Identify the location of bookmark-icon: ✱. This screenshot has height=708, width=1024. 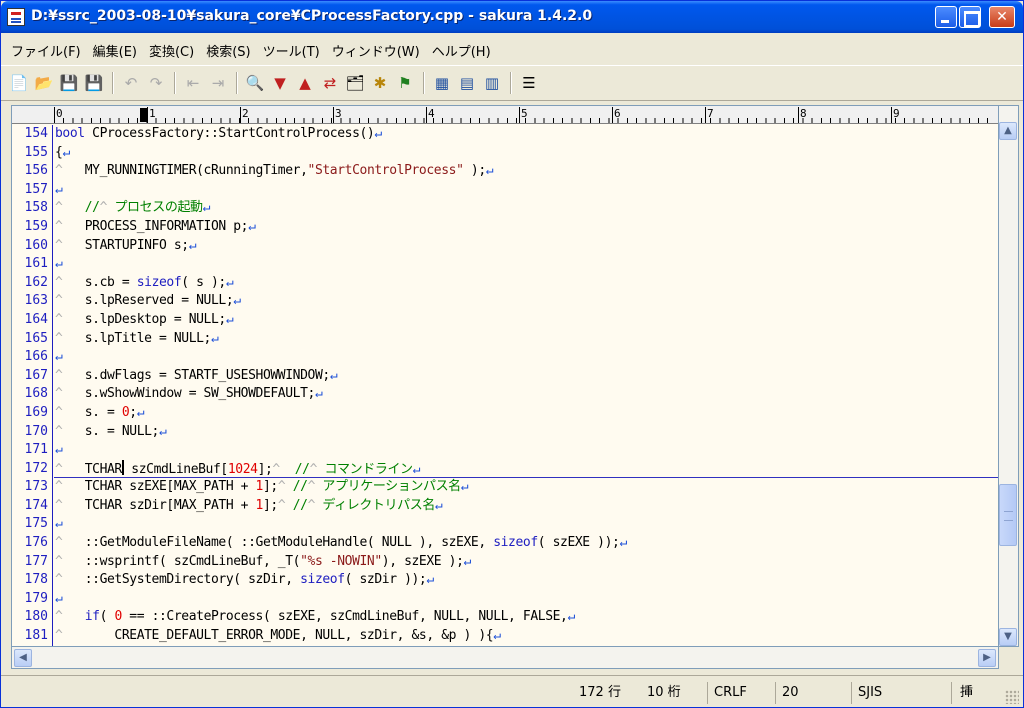
(380, 83).